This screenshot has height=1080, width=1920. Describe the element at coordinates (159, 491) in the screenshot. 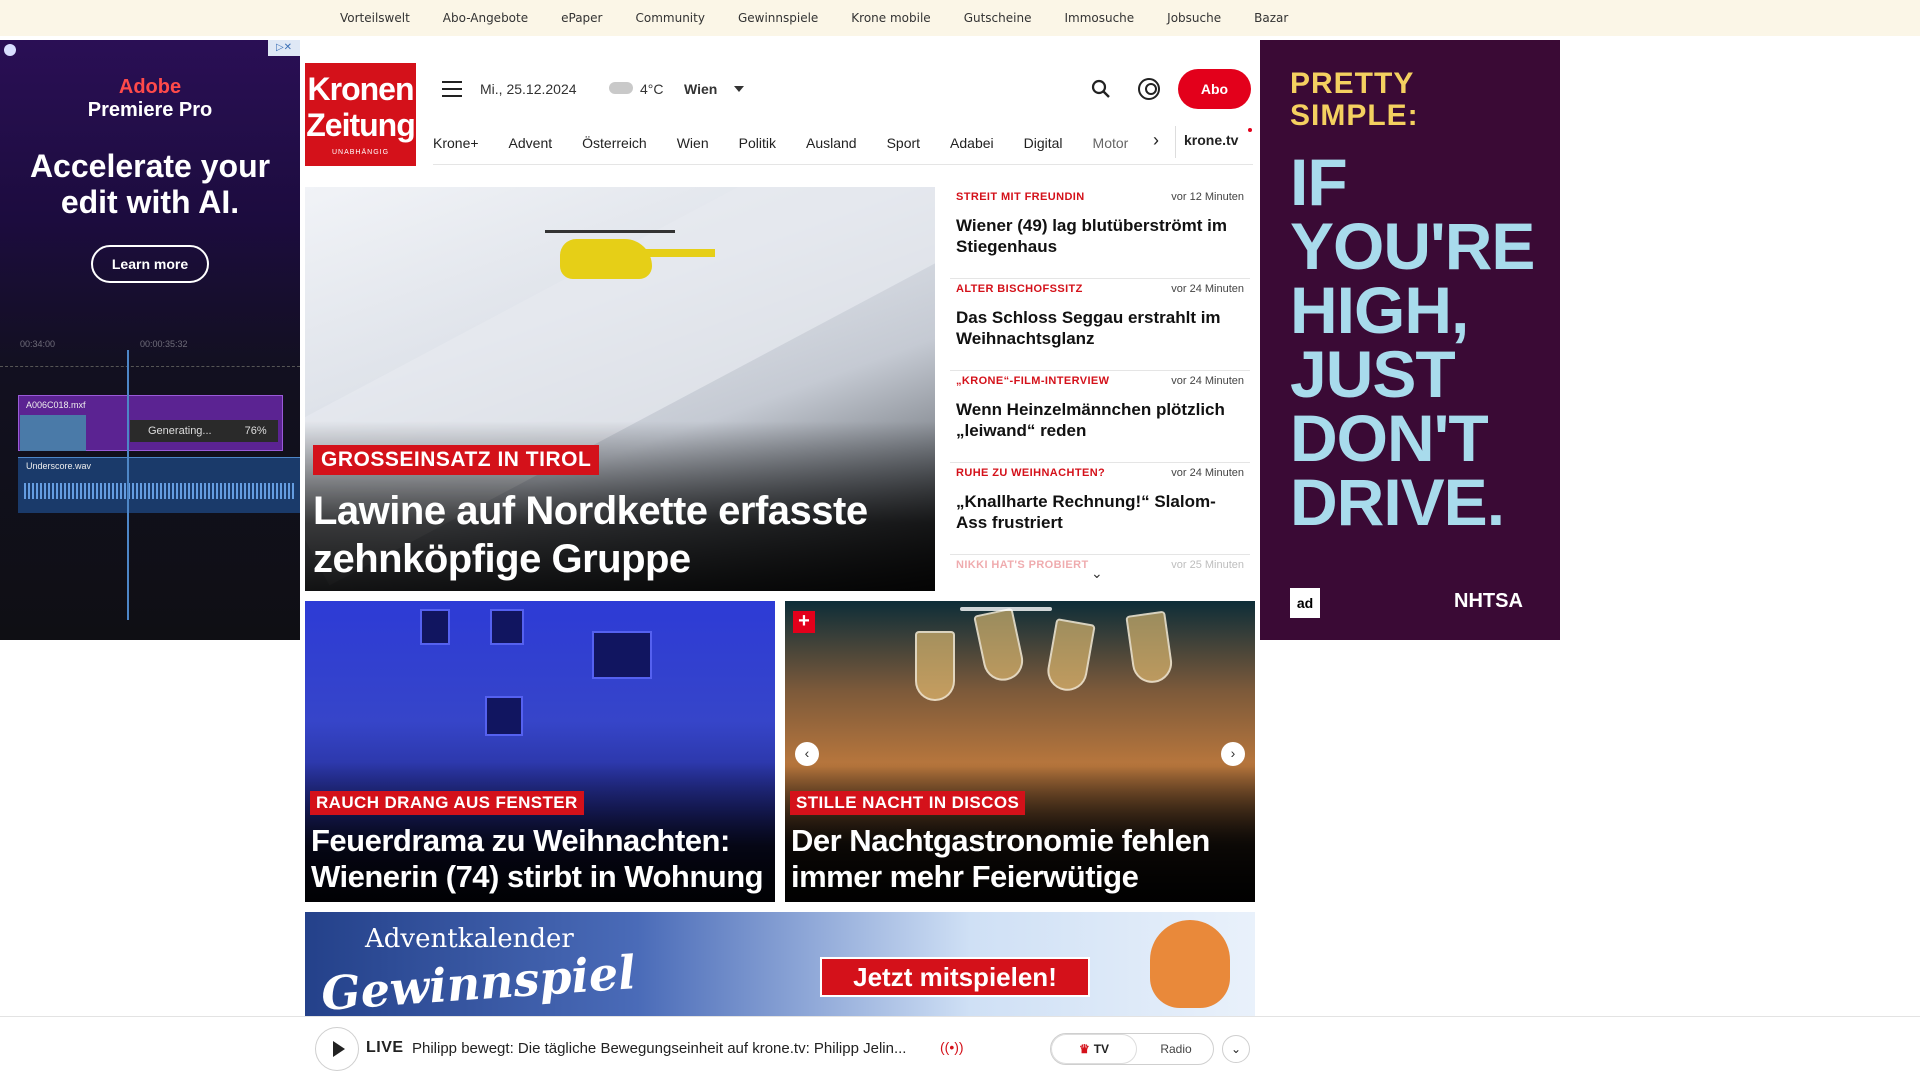

I see `ad-audio-waveform` at that location.